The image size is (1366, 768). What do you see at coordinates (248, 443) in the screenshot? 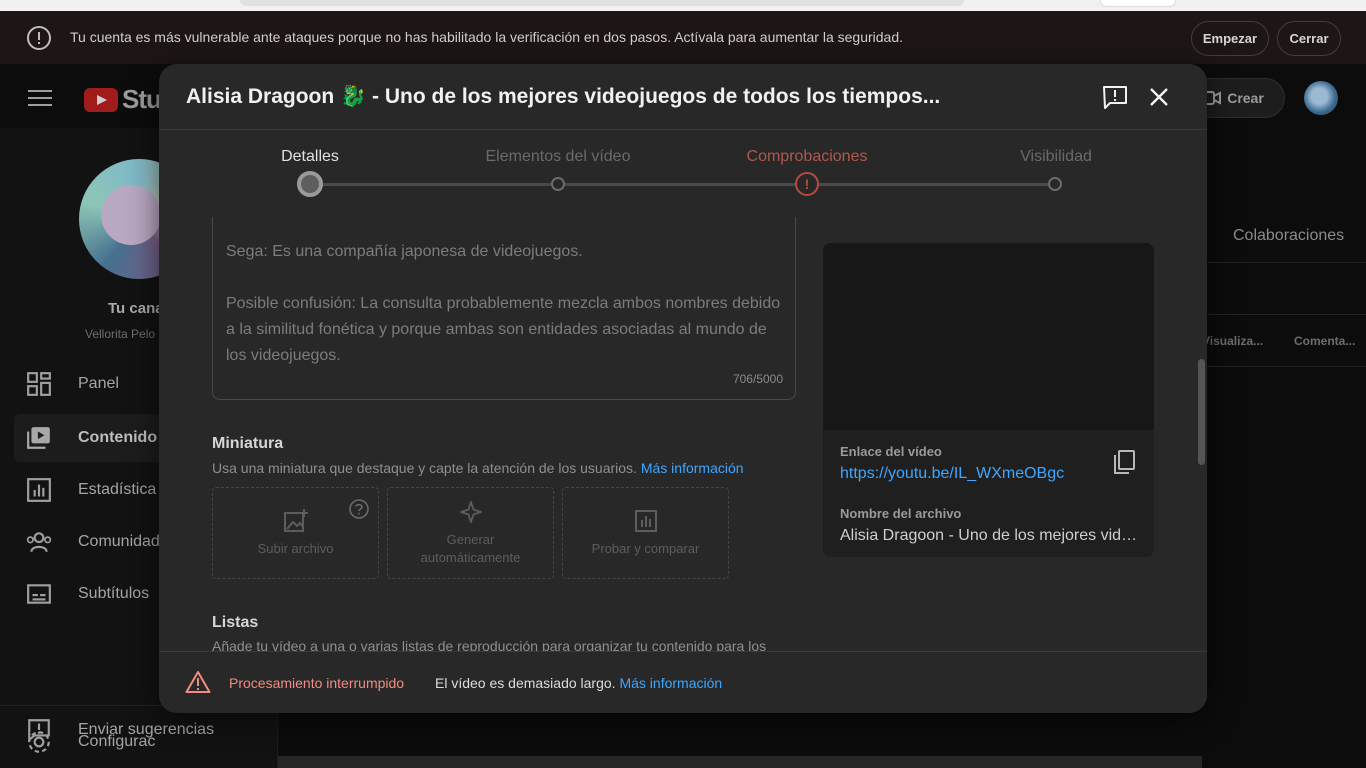
I see `thumbnail-title: Miniatura` at bounding box center [248, 443].